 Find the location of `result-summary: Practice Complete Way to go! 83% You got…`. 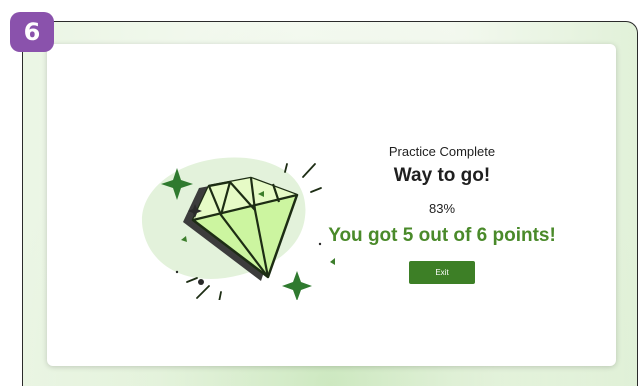

result-summary: Practice Complete Way to go! 83% You got… is located at coordinates (442, 214).